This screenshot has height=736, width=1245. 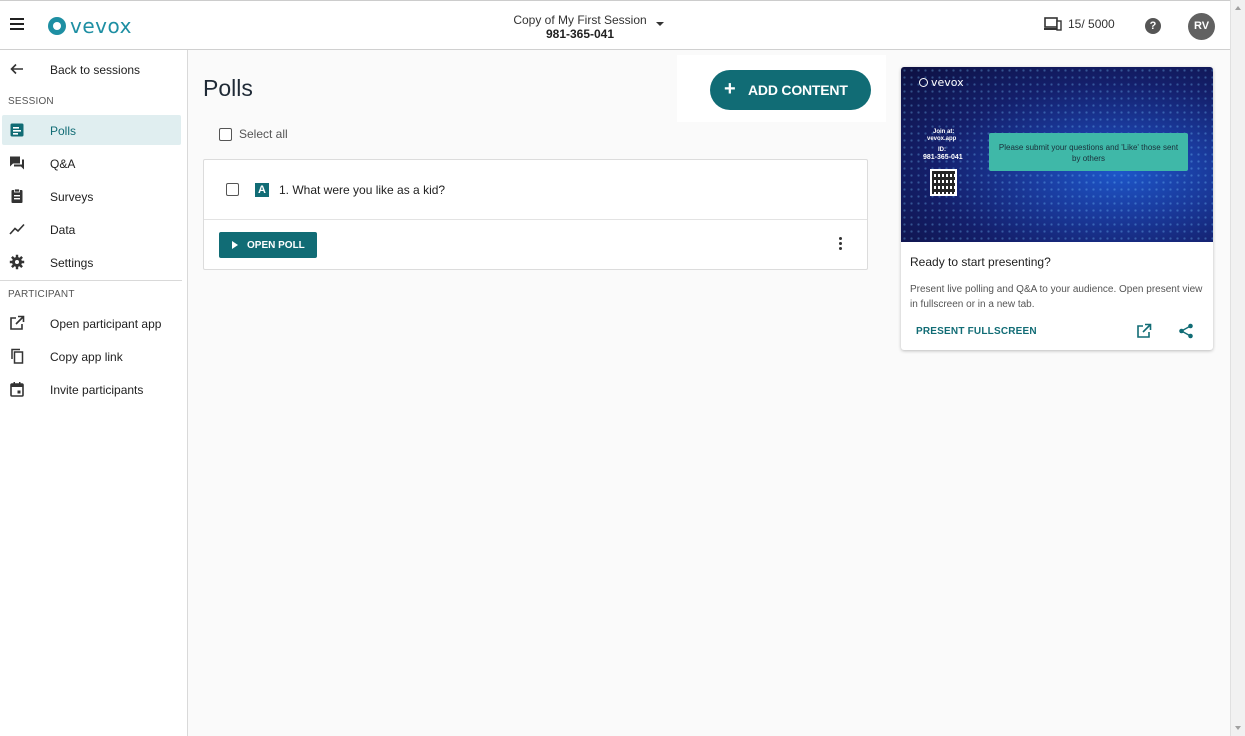 What do you see at coordinates (943, 182) in the screenshot?
I see `qr-code` at bounding box center [943, 182].